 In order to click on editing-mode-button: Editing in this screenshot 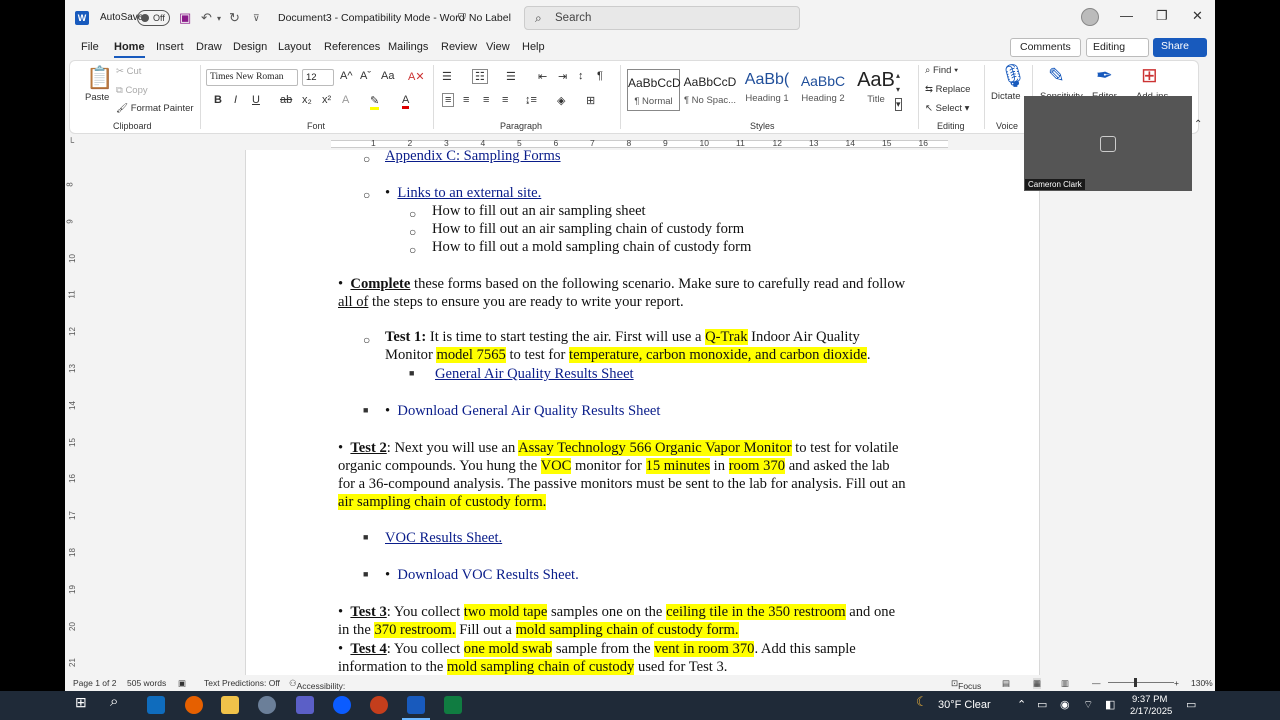, I will do `click(1117, 47)`.